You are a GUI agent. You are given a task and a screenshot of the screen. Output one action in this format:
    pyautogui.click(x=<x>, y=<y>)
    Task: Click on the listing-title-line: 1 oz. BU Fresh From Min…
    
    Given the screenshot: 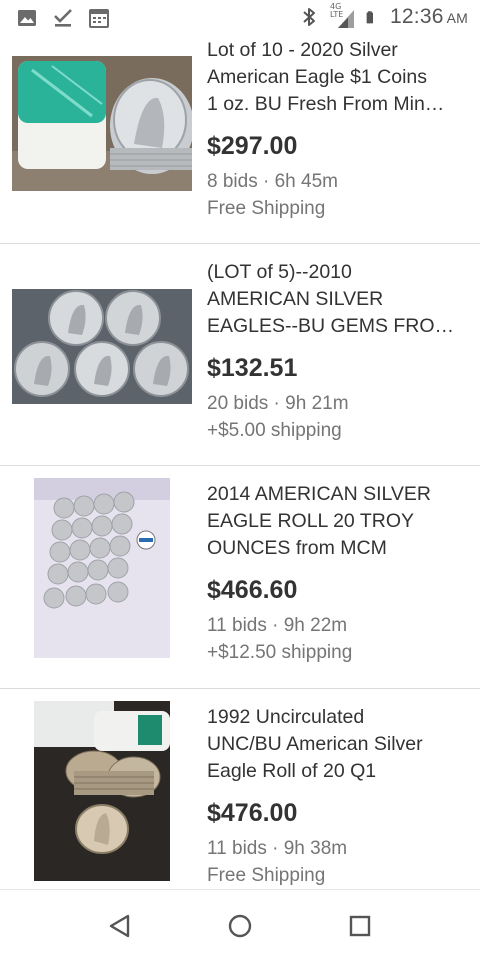 What is the action you would take?
    pyautogui.click(x=326, y=104)
    